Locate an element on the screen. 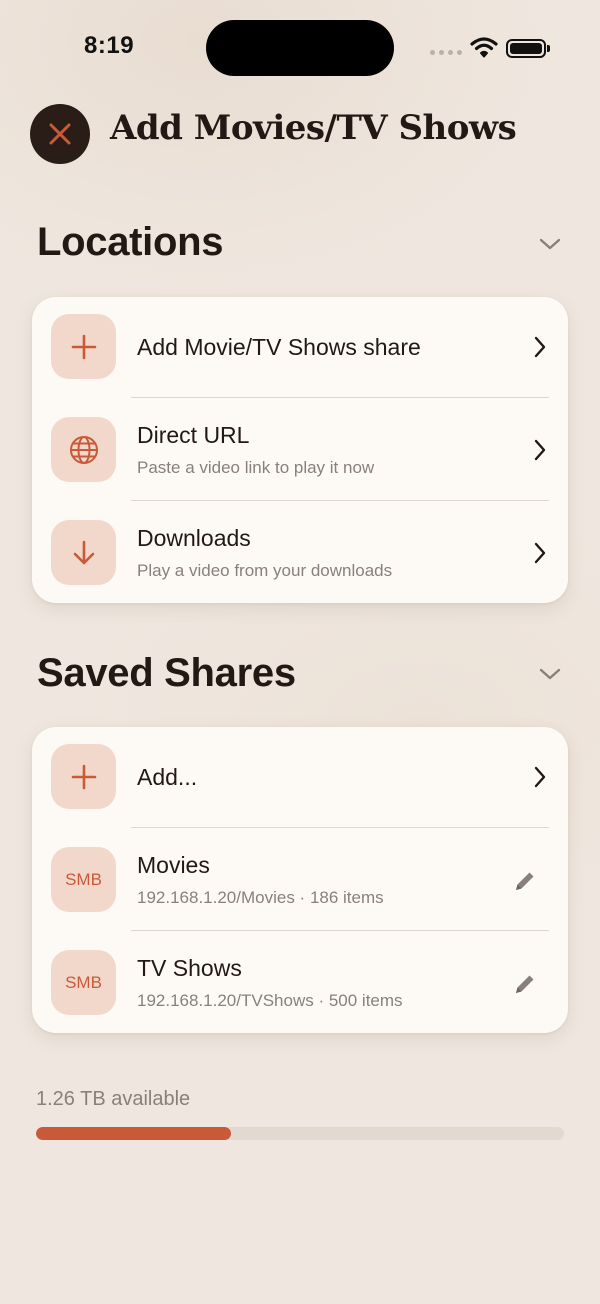  close-icon is located at coordinates (60, 134).